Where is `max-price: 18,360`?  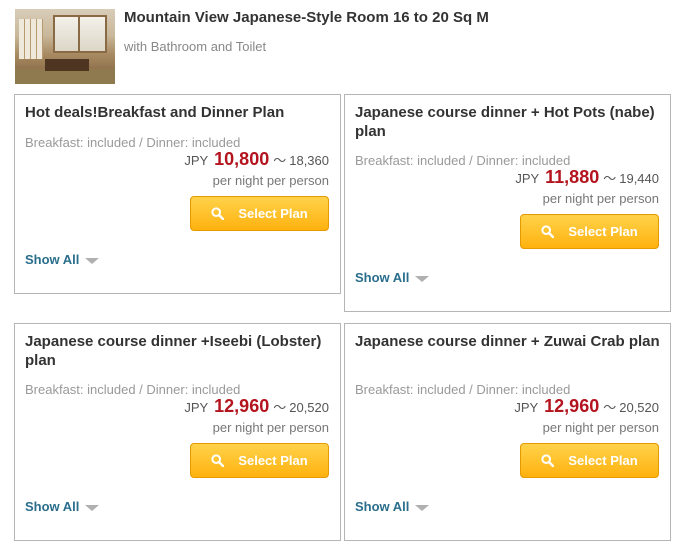 max-price: 18,360 is located at coordinates (309, 160).